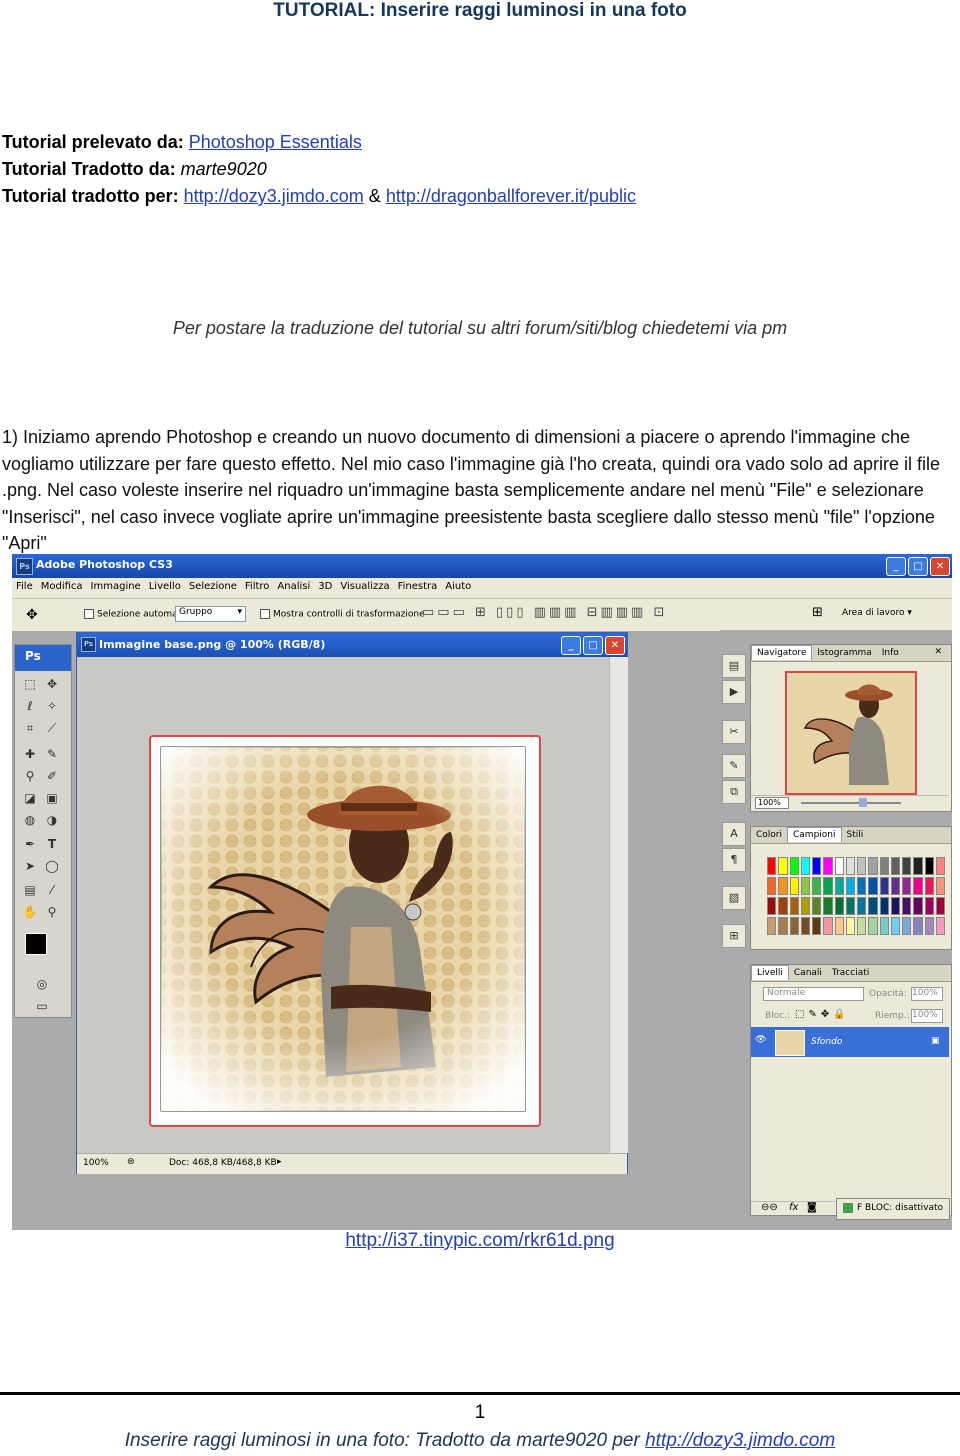 The height and width of the screenshot is (1456, 960). What do you see at coordinates (52, 890) in the screenshot?
I see `eyedropper-icon: ⁄` at bounding box center [52, 890].